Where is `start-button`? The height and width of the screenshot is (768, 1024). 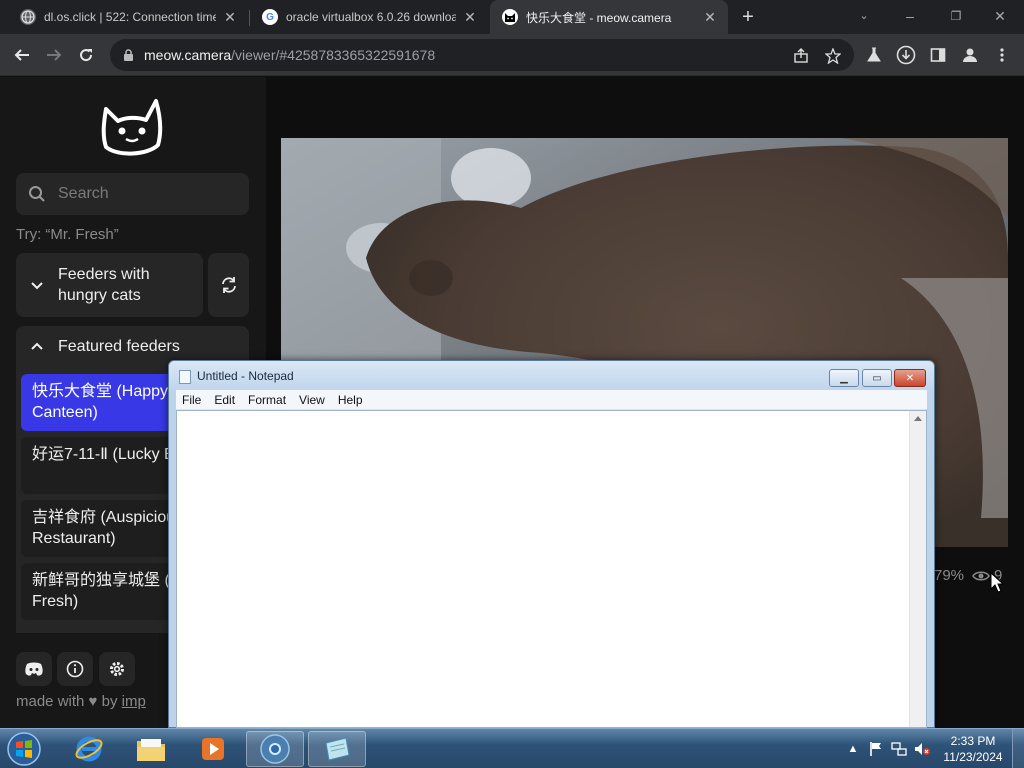 start-button is located at coordinates (24, 749).